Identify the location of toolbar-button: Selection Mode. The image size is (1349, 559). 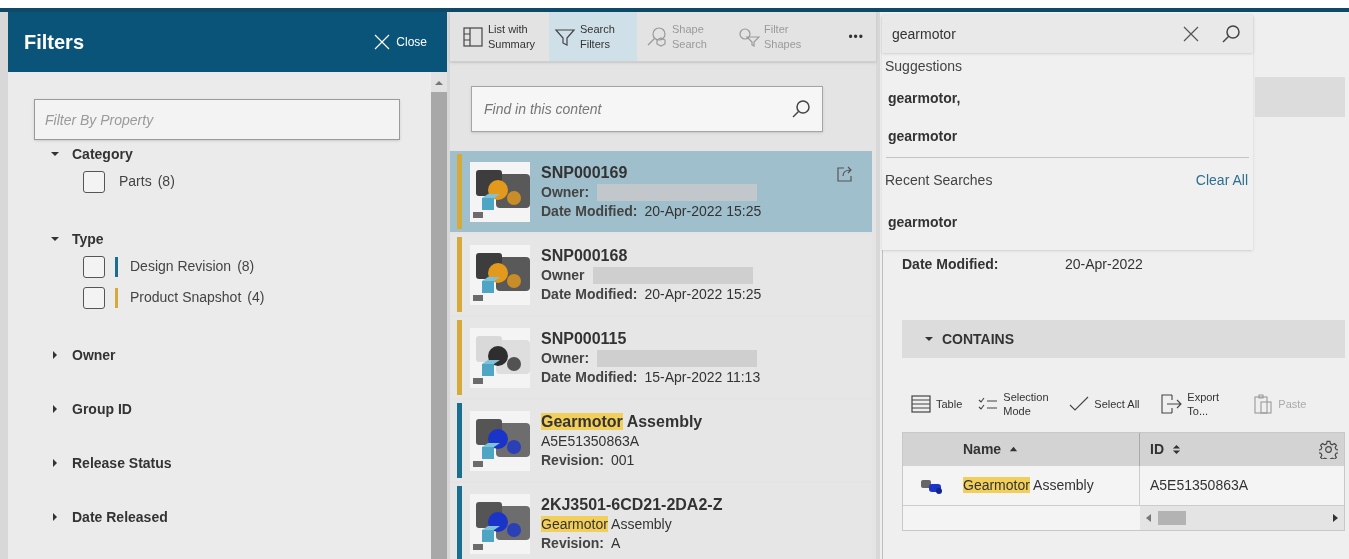
(1019, 404).